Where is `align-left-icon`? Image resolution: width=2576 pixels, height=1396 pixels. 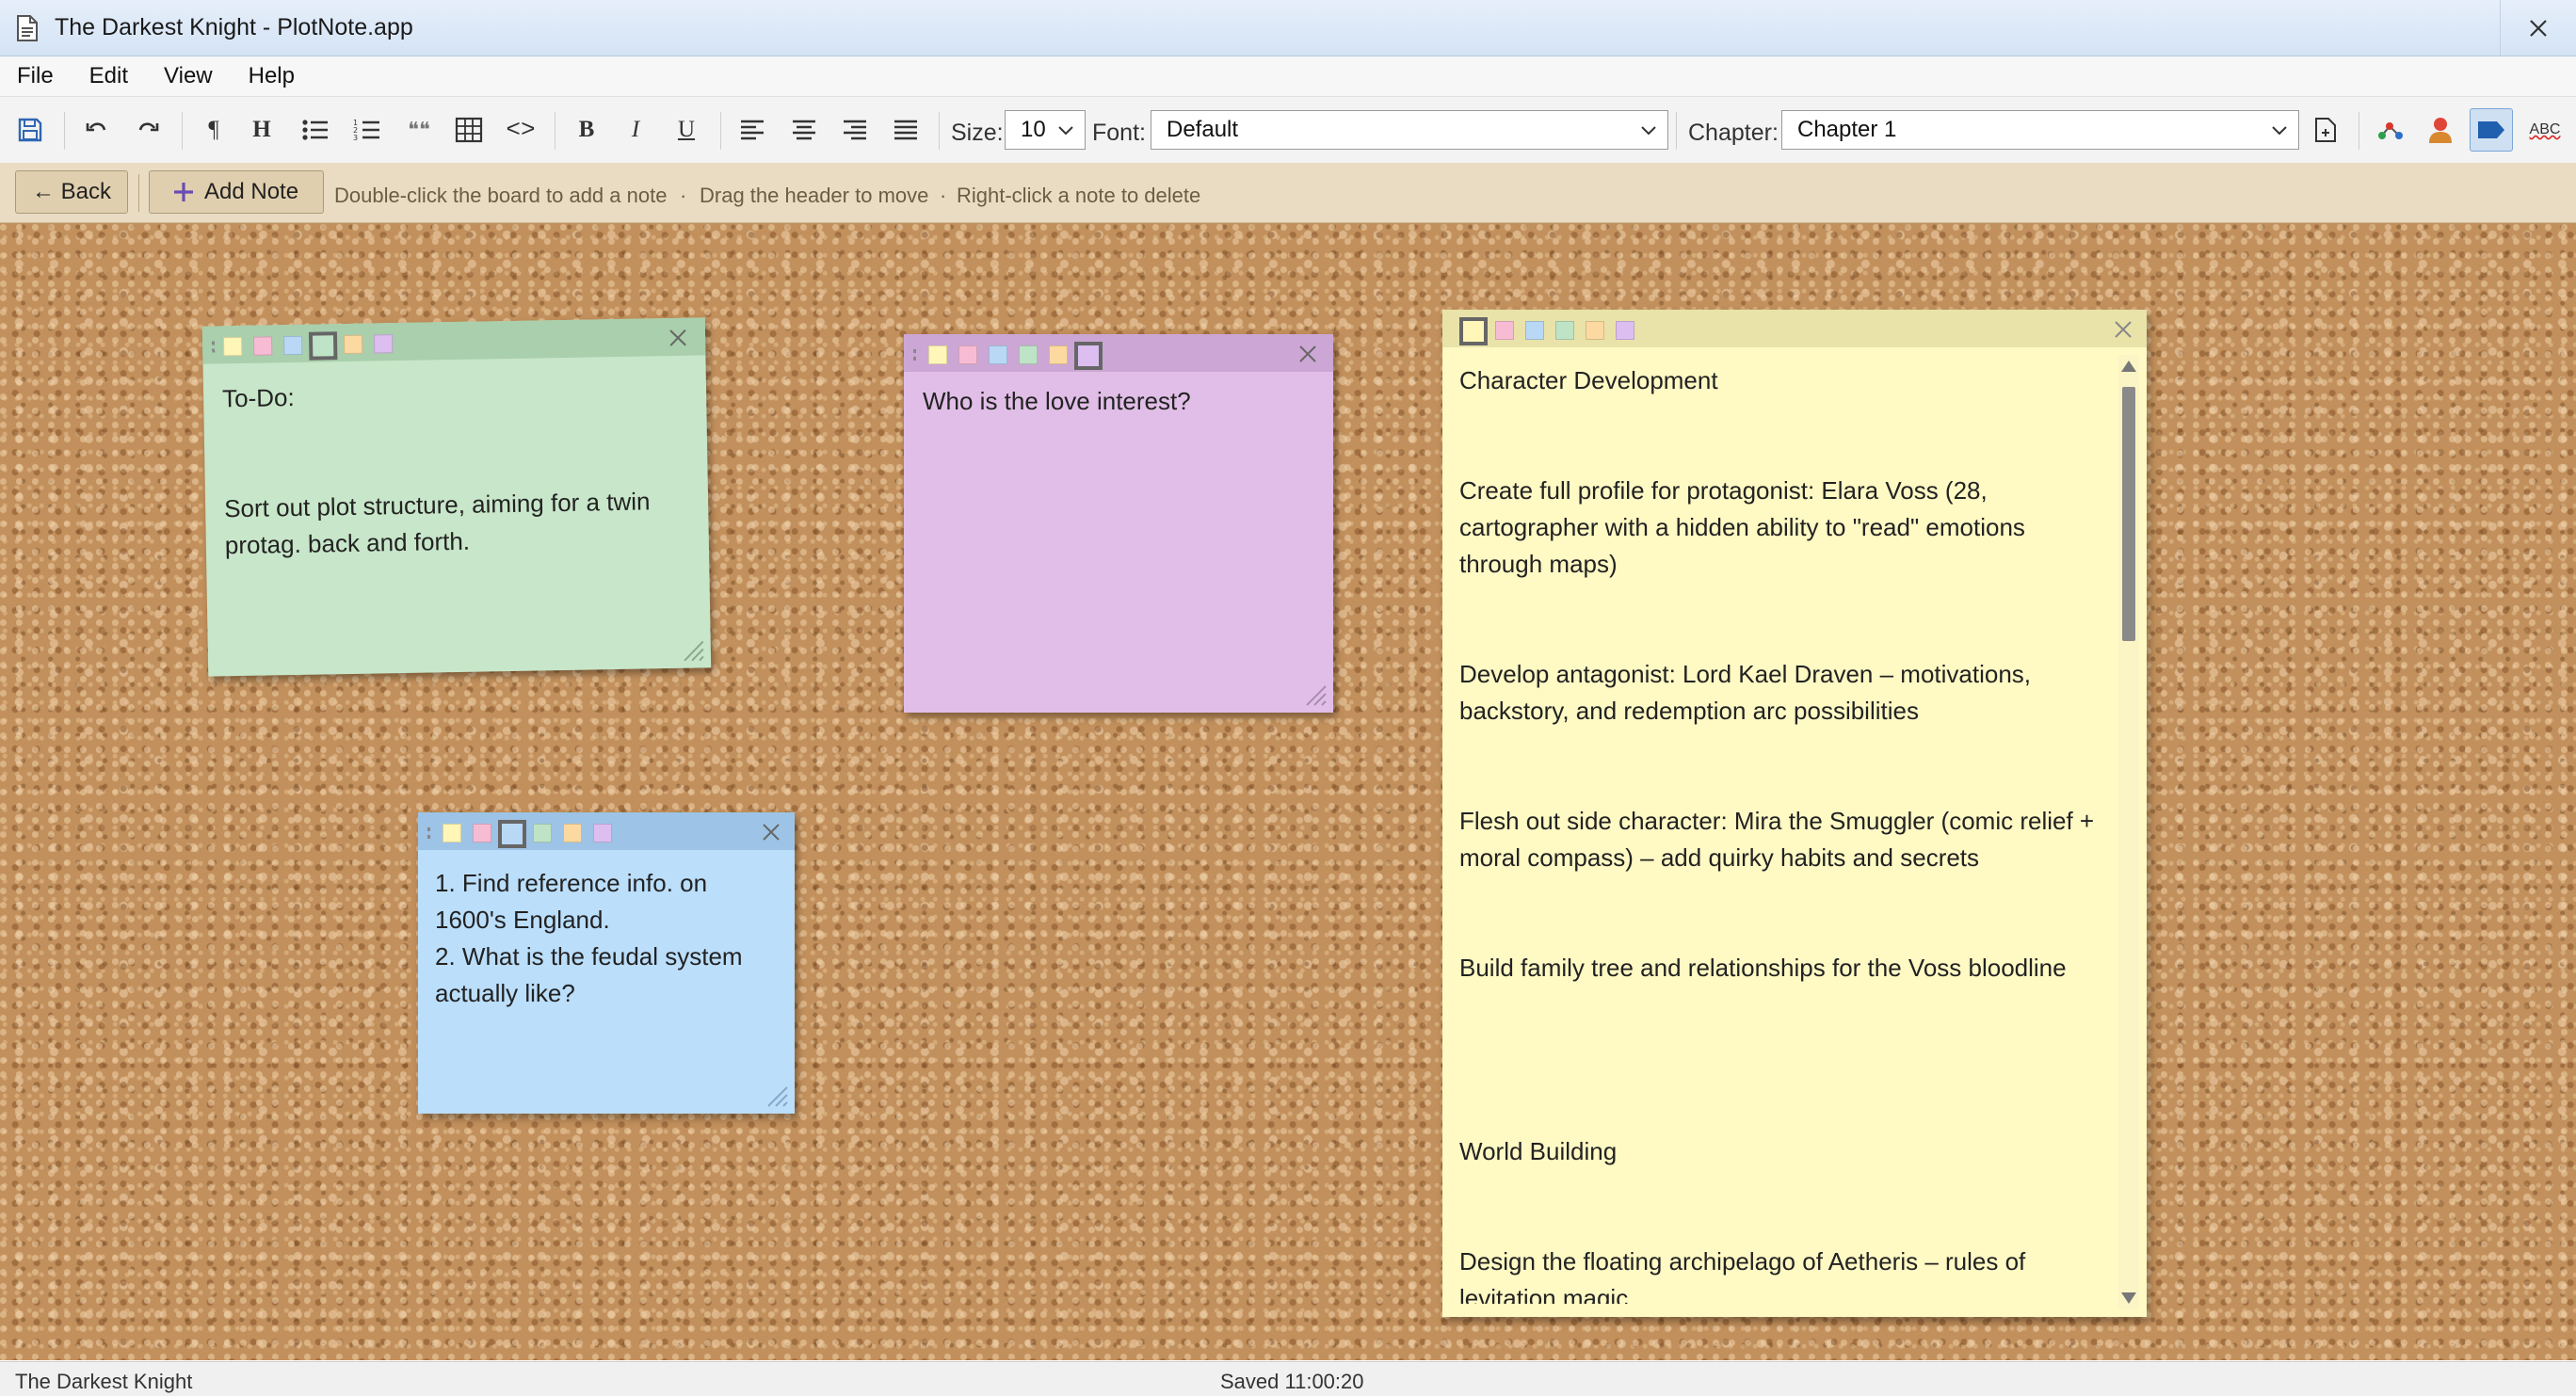
align-left-icon is located at coordinates (752, 130).